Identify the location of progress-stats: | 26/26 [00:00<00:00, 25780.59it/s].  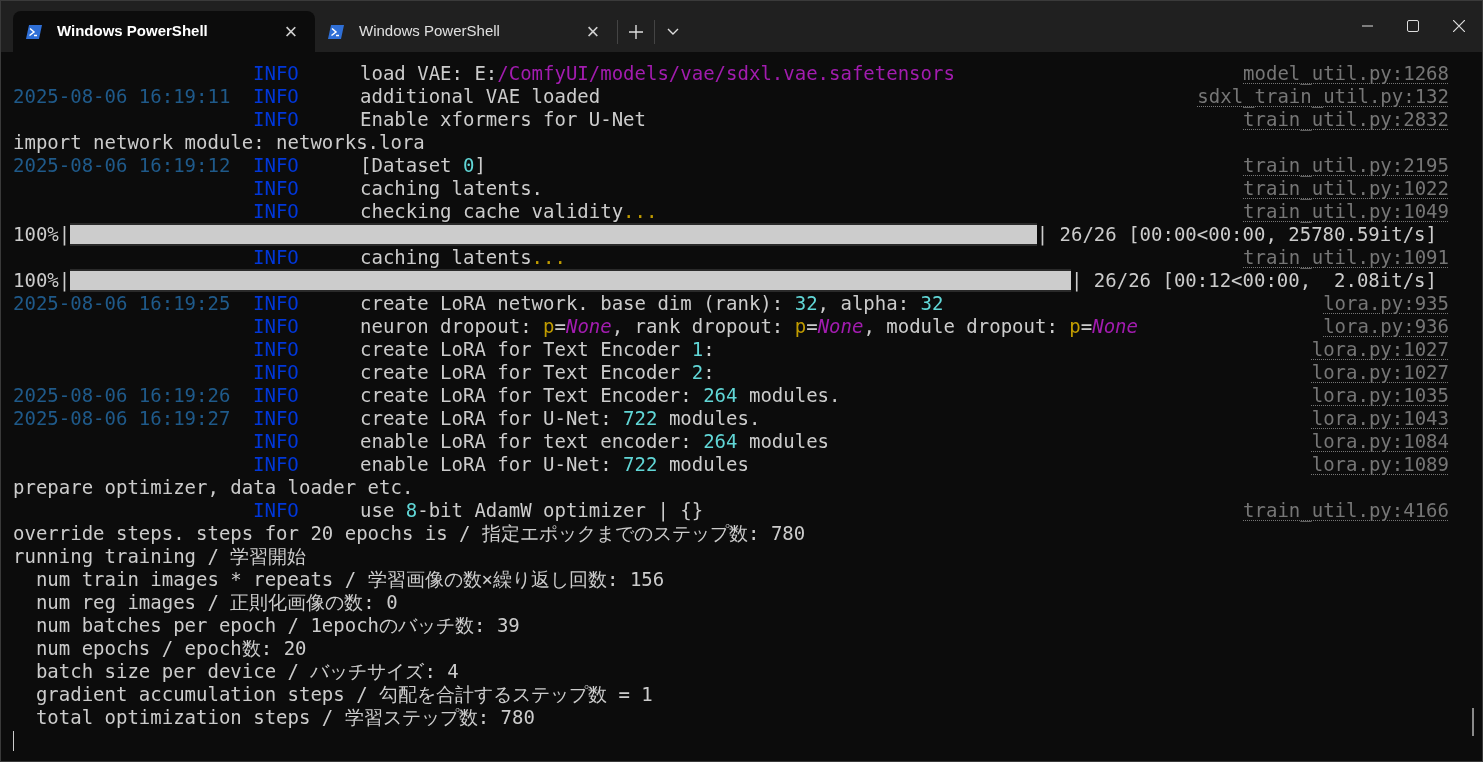
(1236, 234).